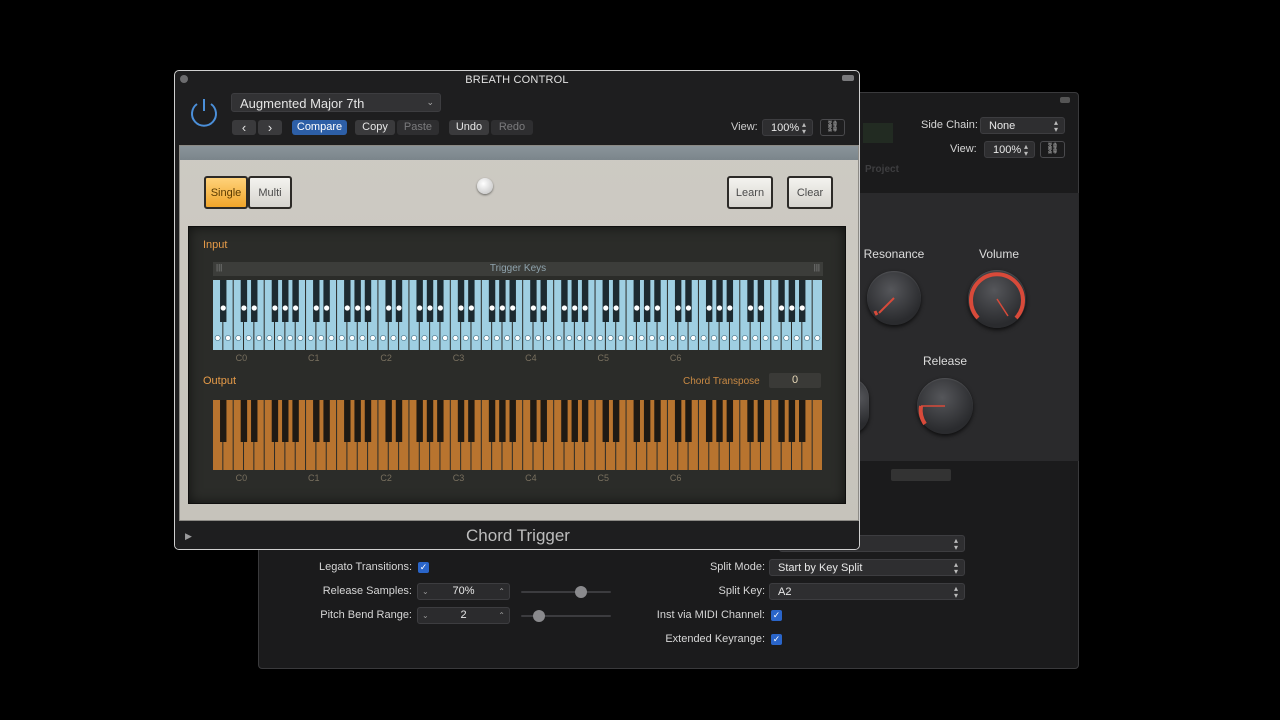 This screenshot has height=720, width=1280. Describe the element at coordinates (539, 616) in the screenshot. I see `pitch-bend-slider-thumb` at that location.